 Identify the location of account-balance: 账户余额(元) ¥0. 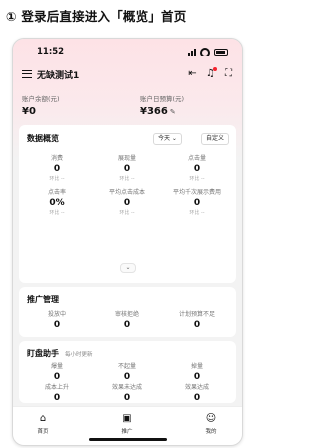
(41, 105).